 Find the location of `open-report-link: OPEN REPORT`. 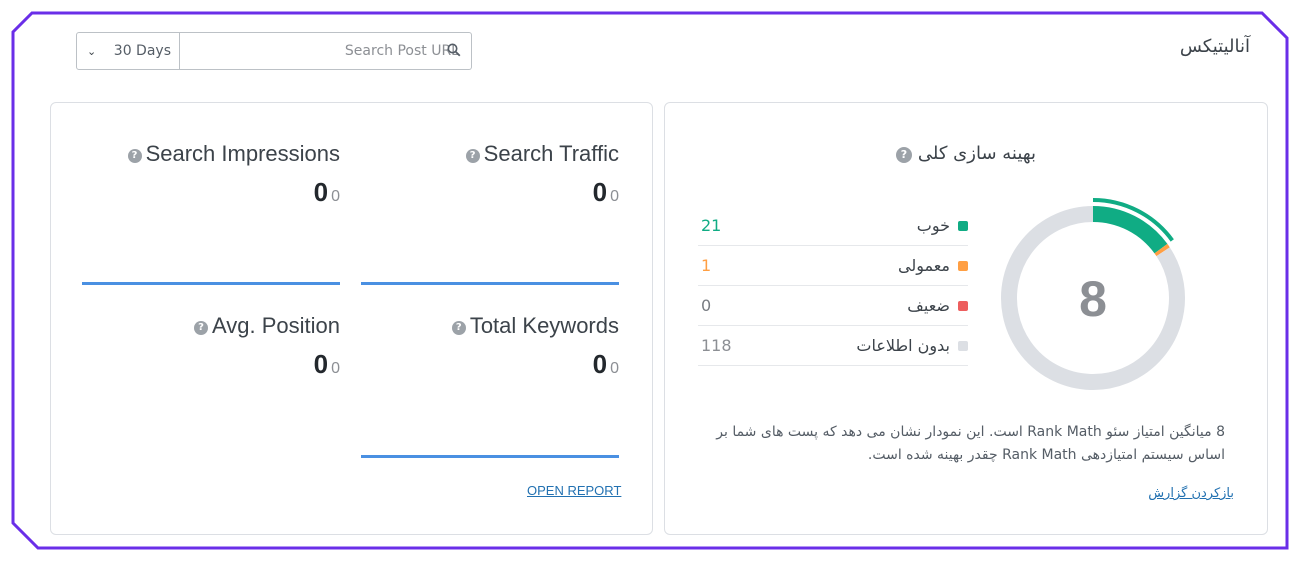

open-report-link: OPEN REPORT is located at coordinates (574, 490).